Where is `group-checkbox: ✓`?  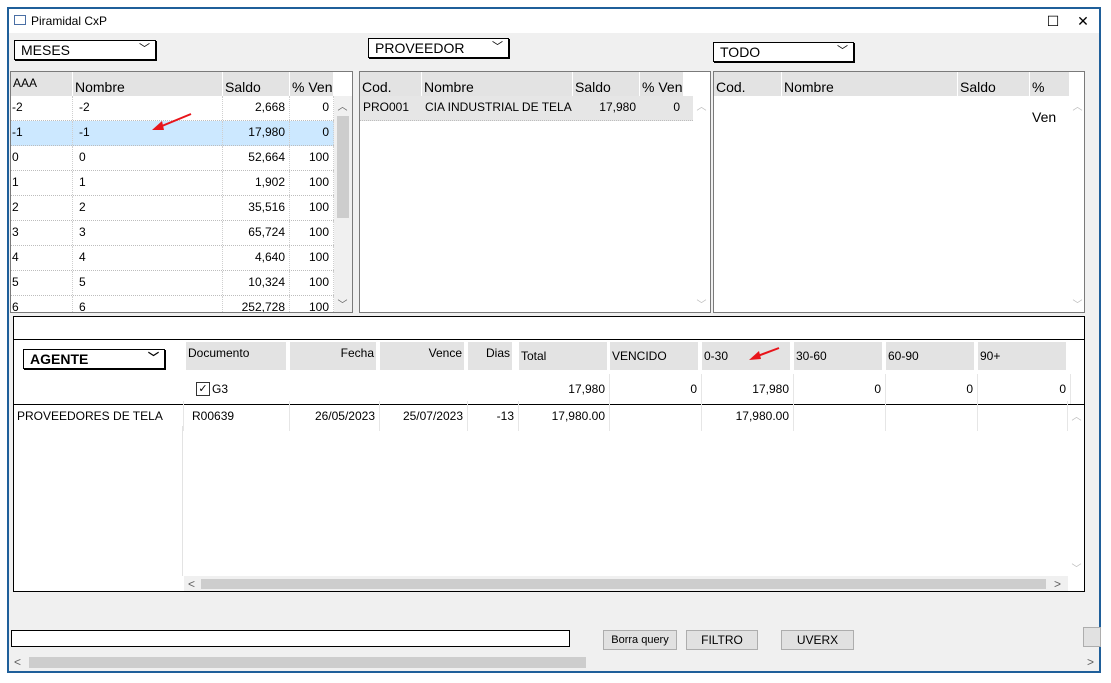
group-checkbox: ✓ is located at coordinates (203, 389).